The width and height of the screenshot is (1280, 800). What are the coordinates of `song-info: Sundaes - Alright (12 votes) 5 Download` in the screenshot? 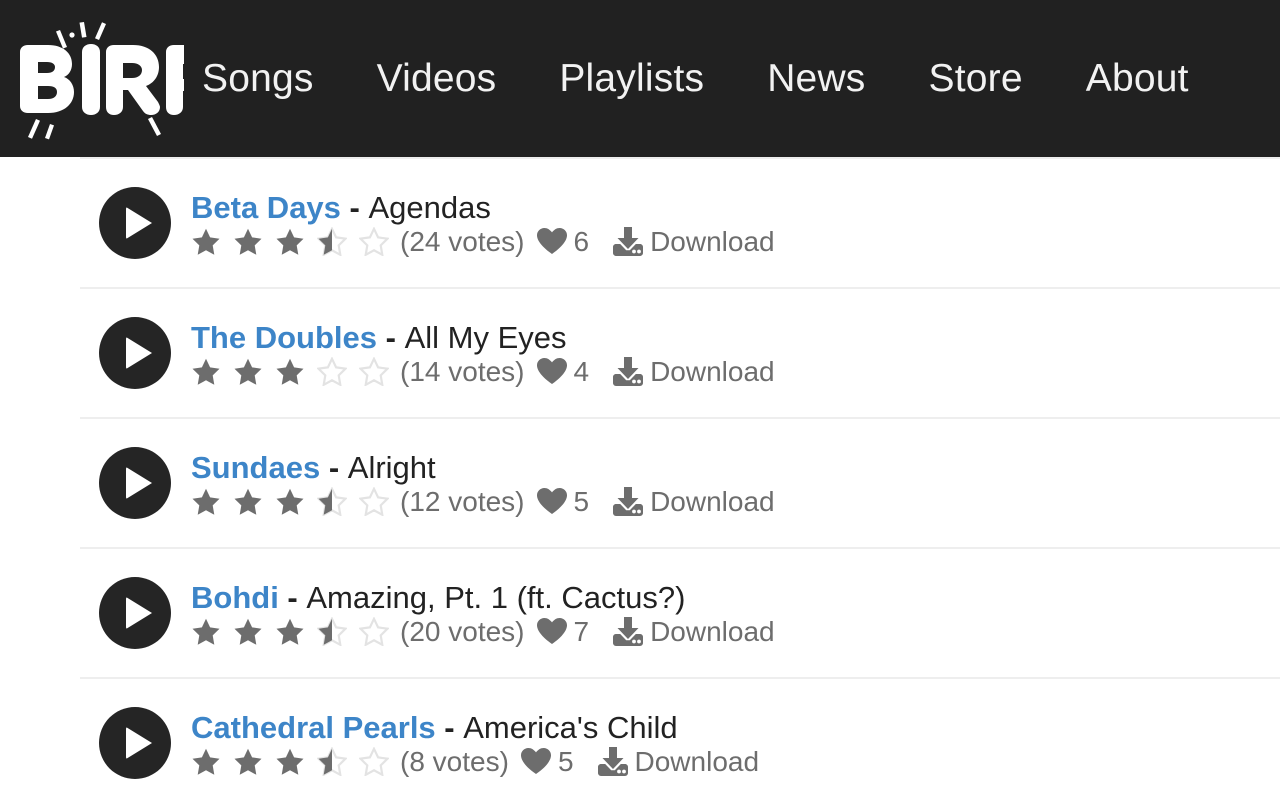 It's located at (483, 483).